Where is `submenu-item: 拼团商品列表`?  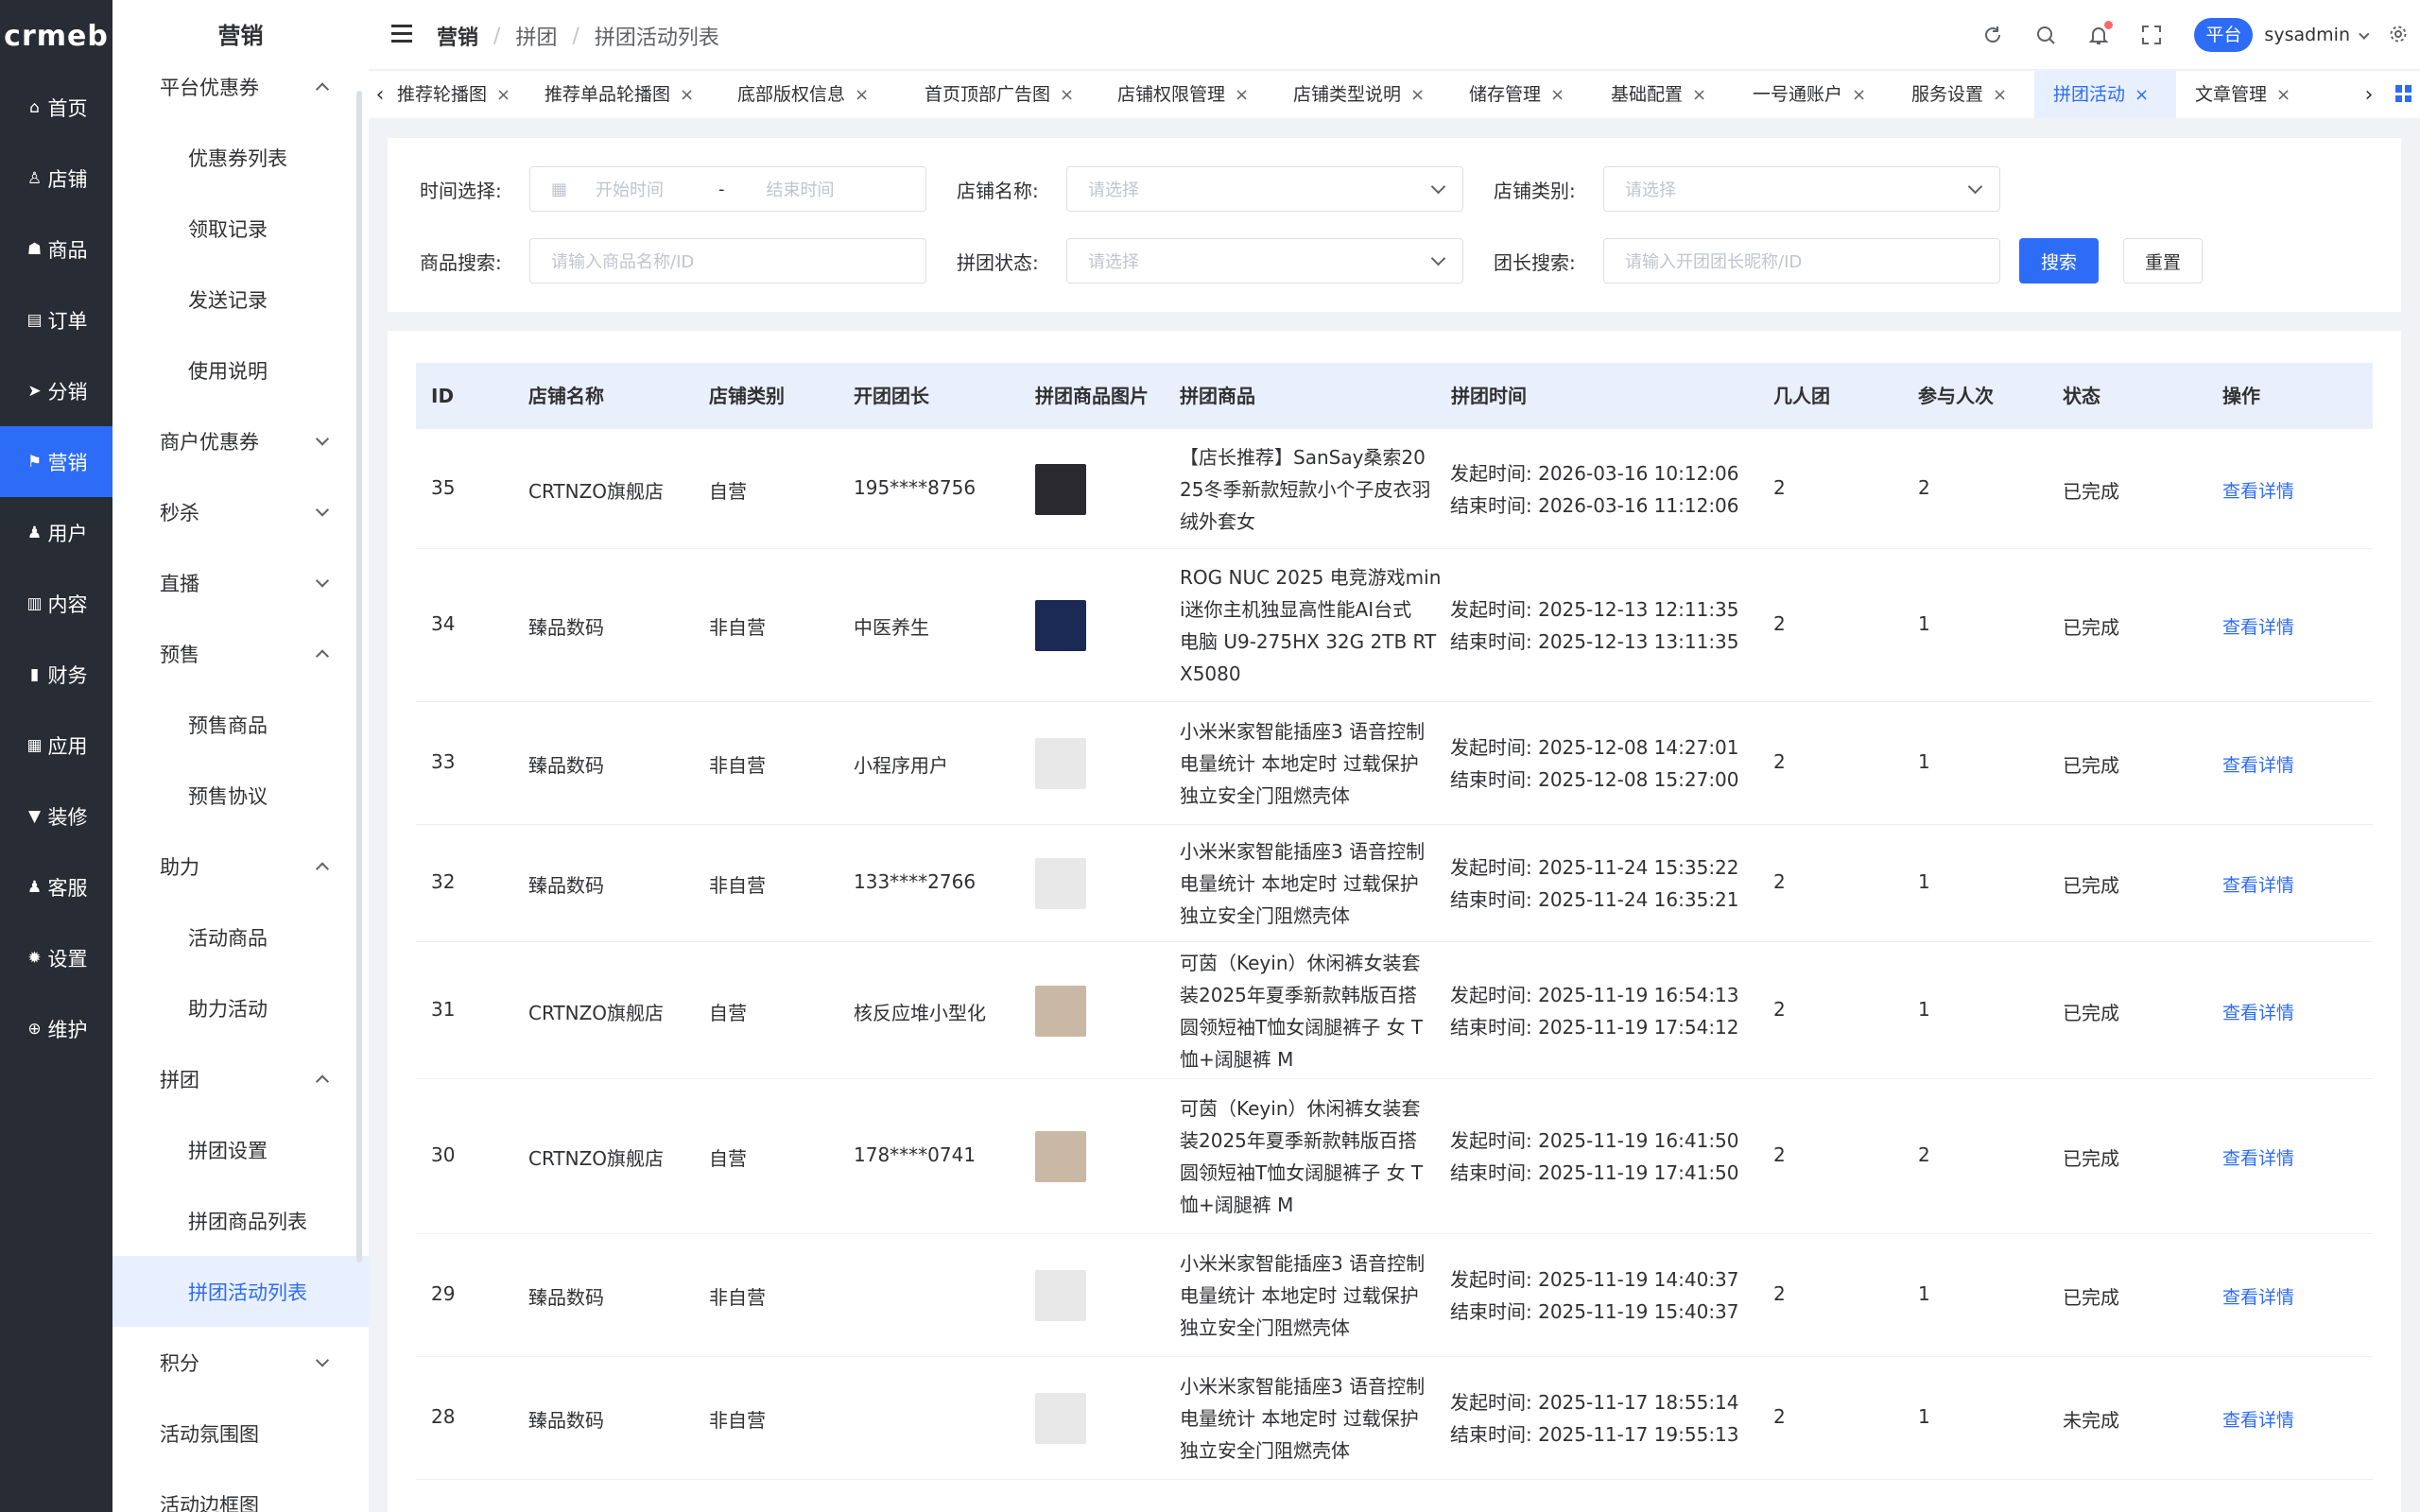 submenu-item: 拼团商品列表 is located at coordinates (241, 1220).